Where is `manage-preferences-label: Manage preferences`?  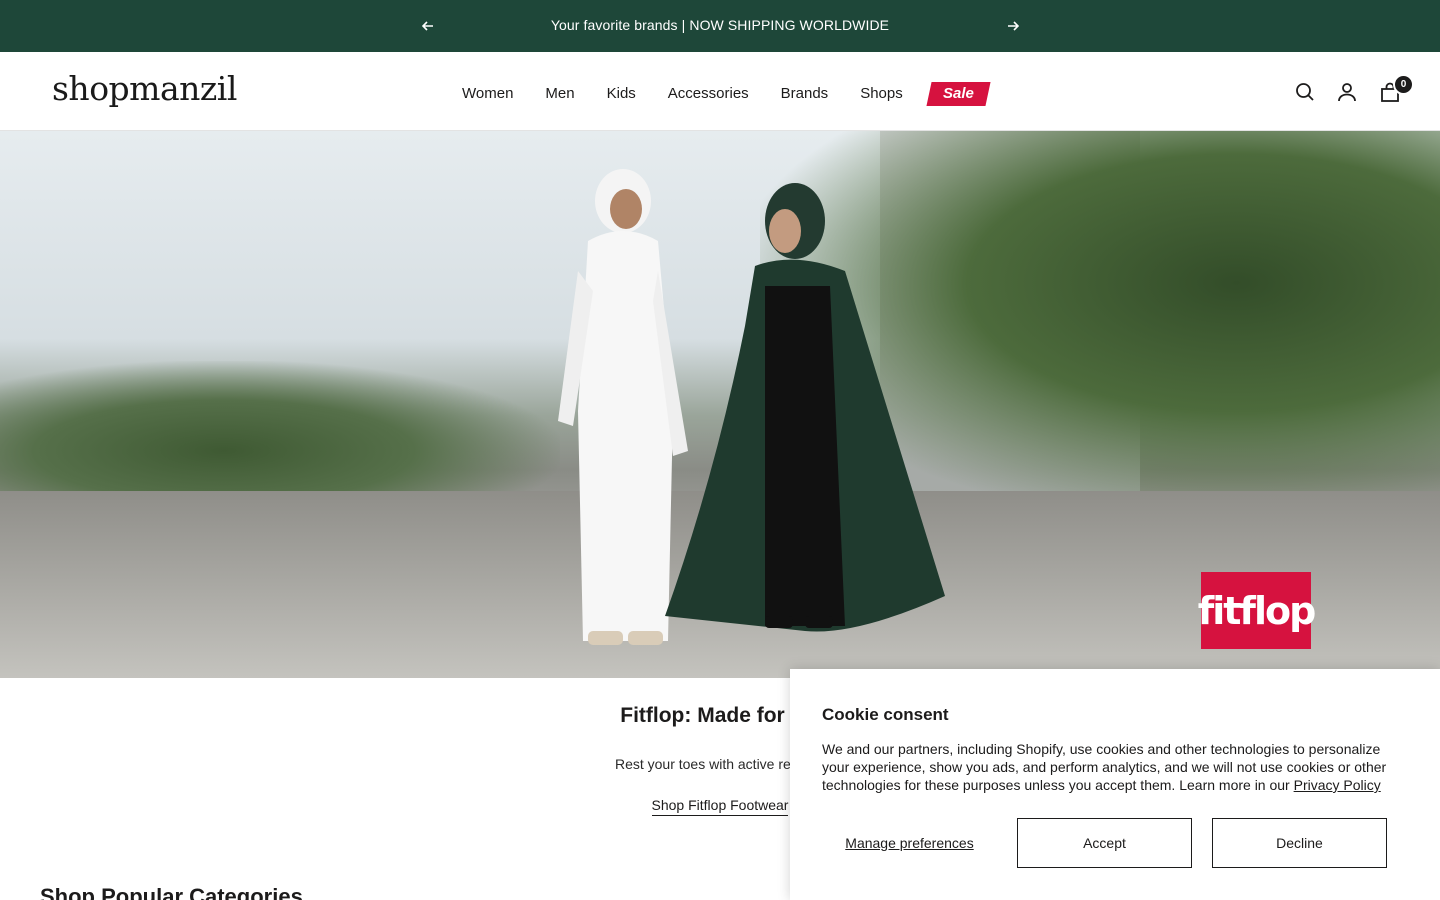 manage-preferences-label: Manage preferences is located at coordinates (909, 842).